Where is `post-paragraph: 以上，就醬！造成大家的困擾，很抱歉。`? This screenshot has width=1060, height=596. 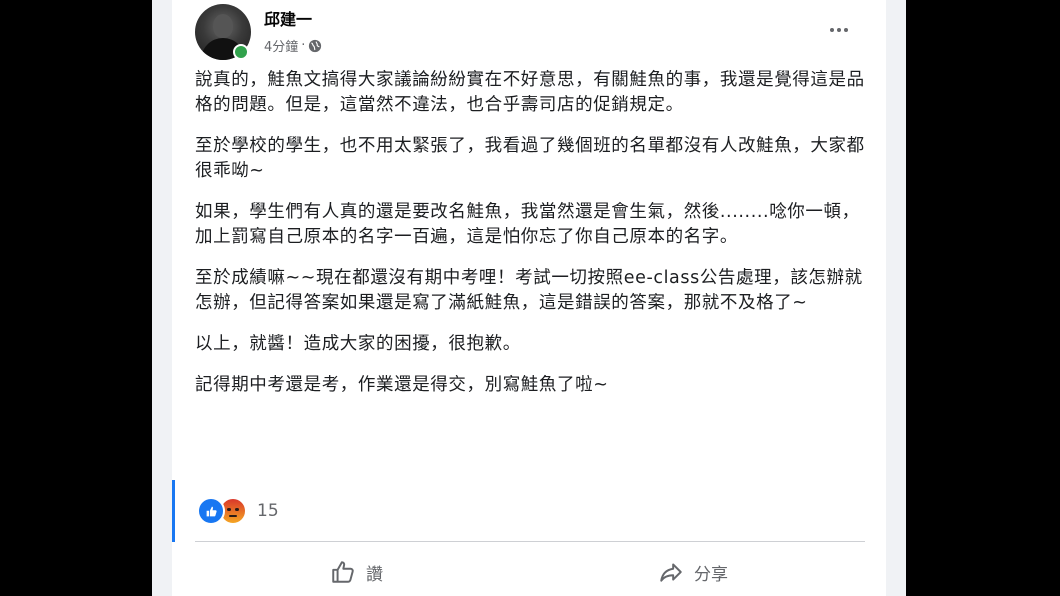
post-paragraph: 以上，就醬！造成大家的困擾，很抱歉。 is located at coordinates (358, 344).